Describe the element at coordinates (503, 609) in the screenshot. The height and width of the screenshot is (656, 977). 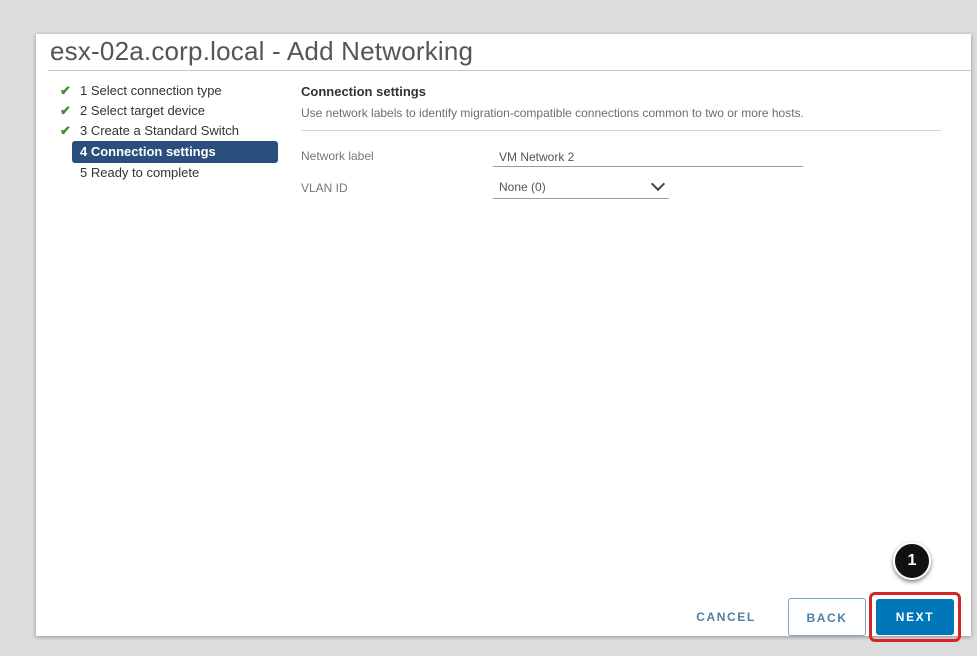
I see `dialog-footer: CANCEL BACK NEXT` at that location.